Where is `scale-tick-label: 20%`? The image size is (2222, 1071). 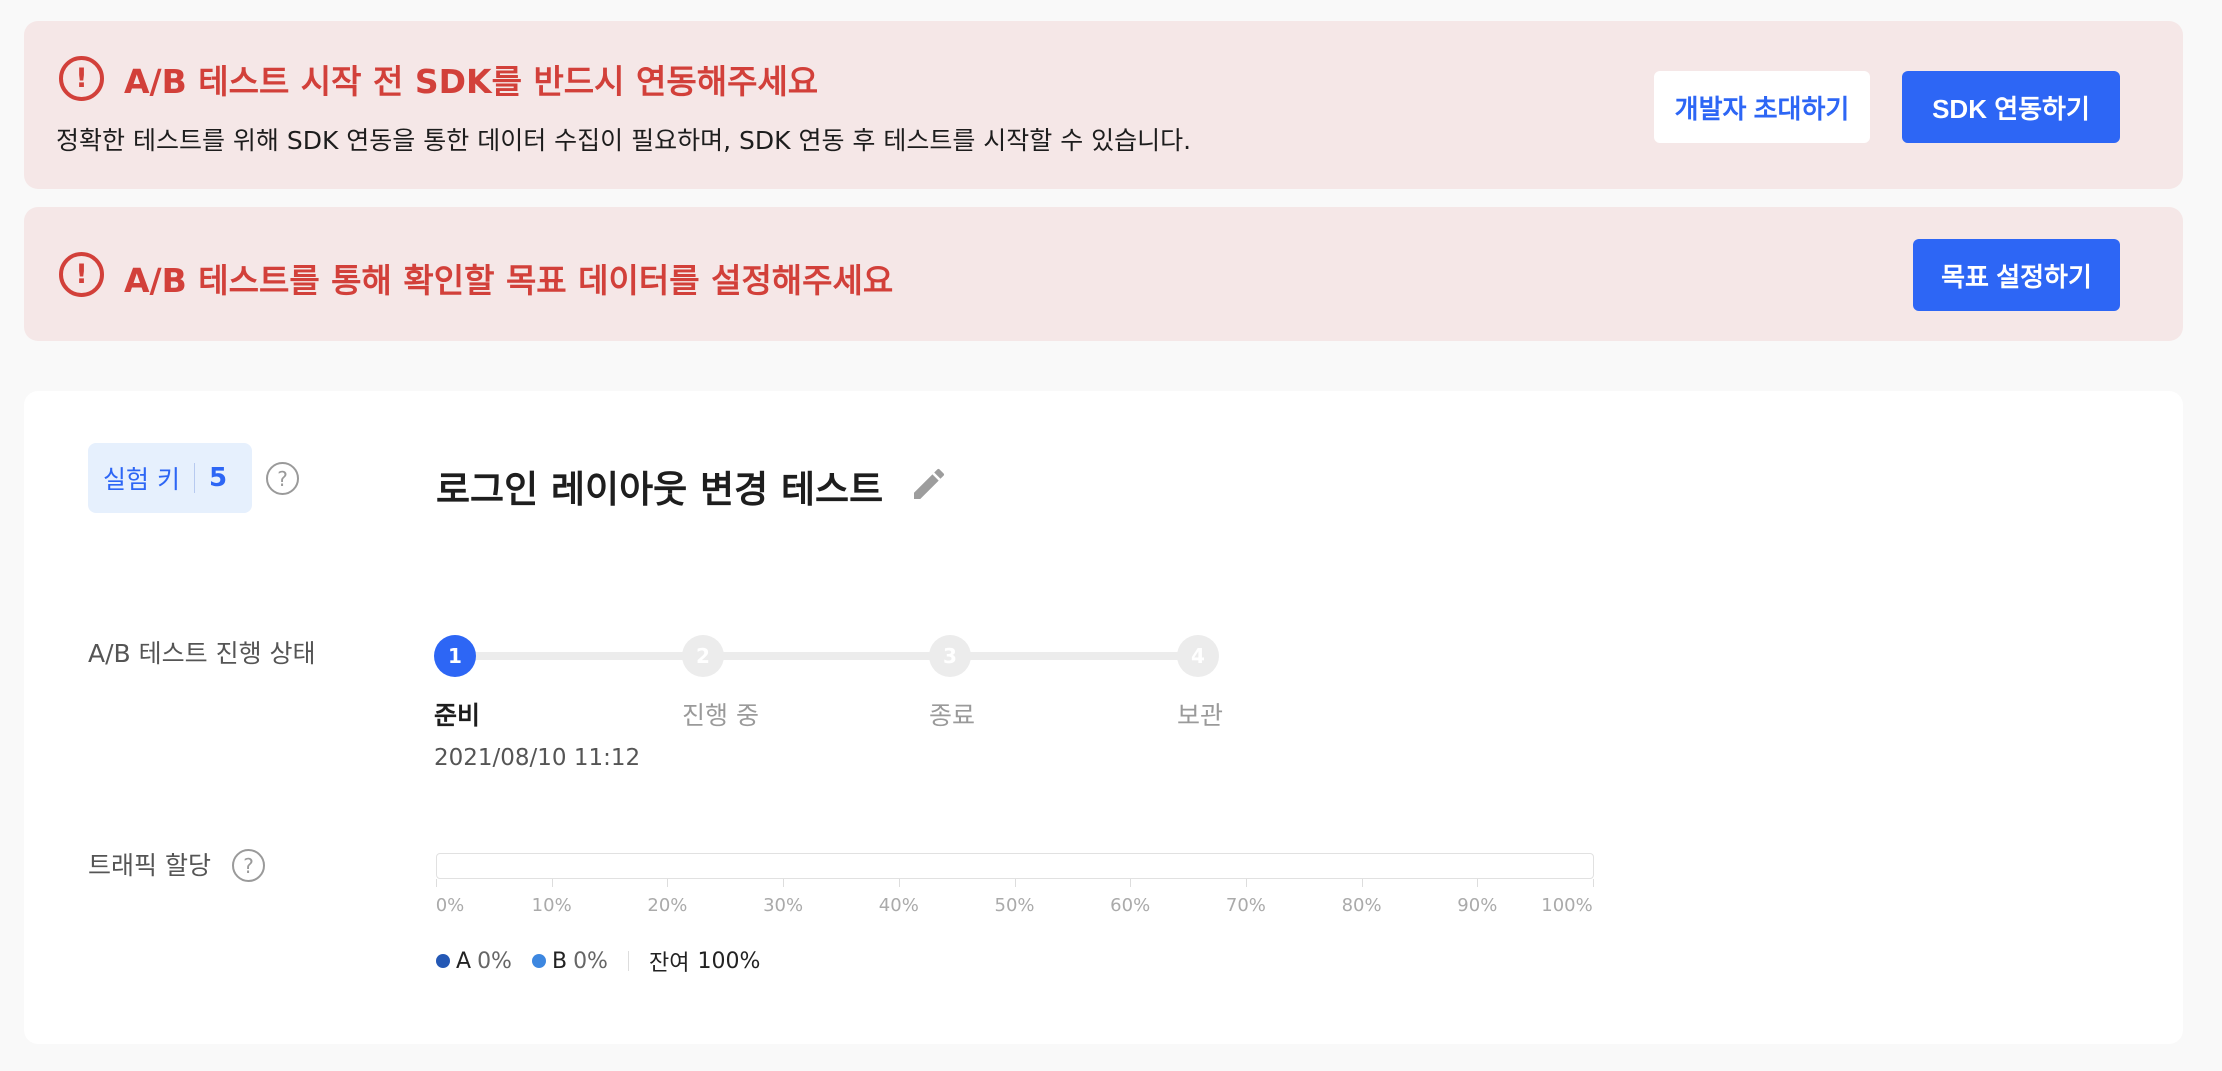
scale-tick-label: 20% is located at coordinates (667, 905).